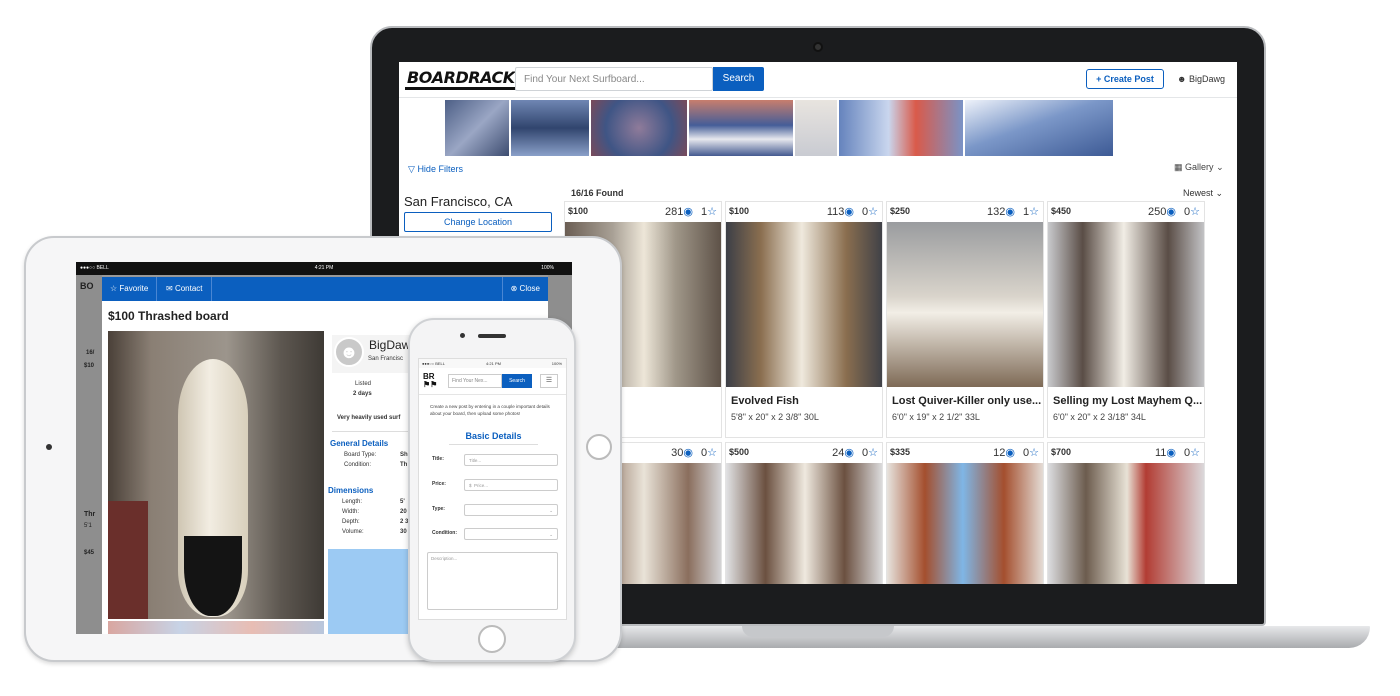  What do you see at coordinates (597, 193) in the screenshot?
I see `results-count: 16/16 Found` at bounding box center [597, 193].